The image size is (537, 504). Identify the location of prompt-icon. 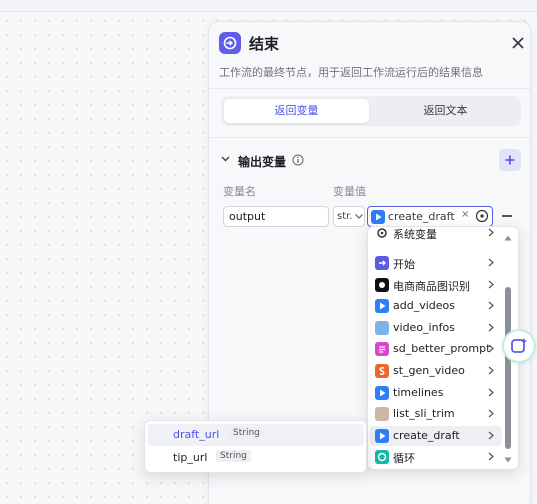
(382, 349).